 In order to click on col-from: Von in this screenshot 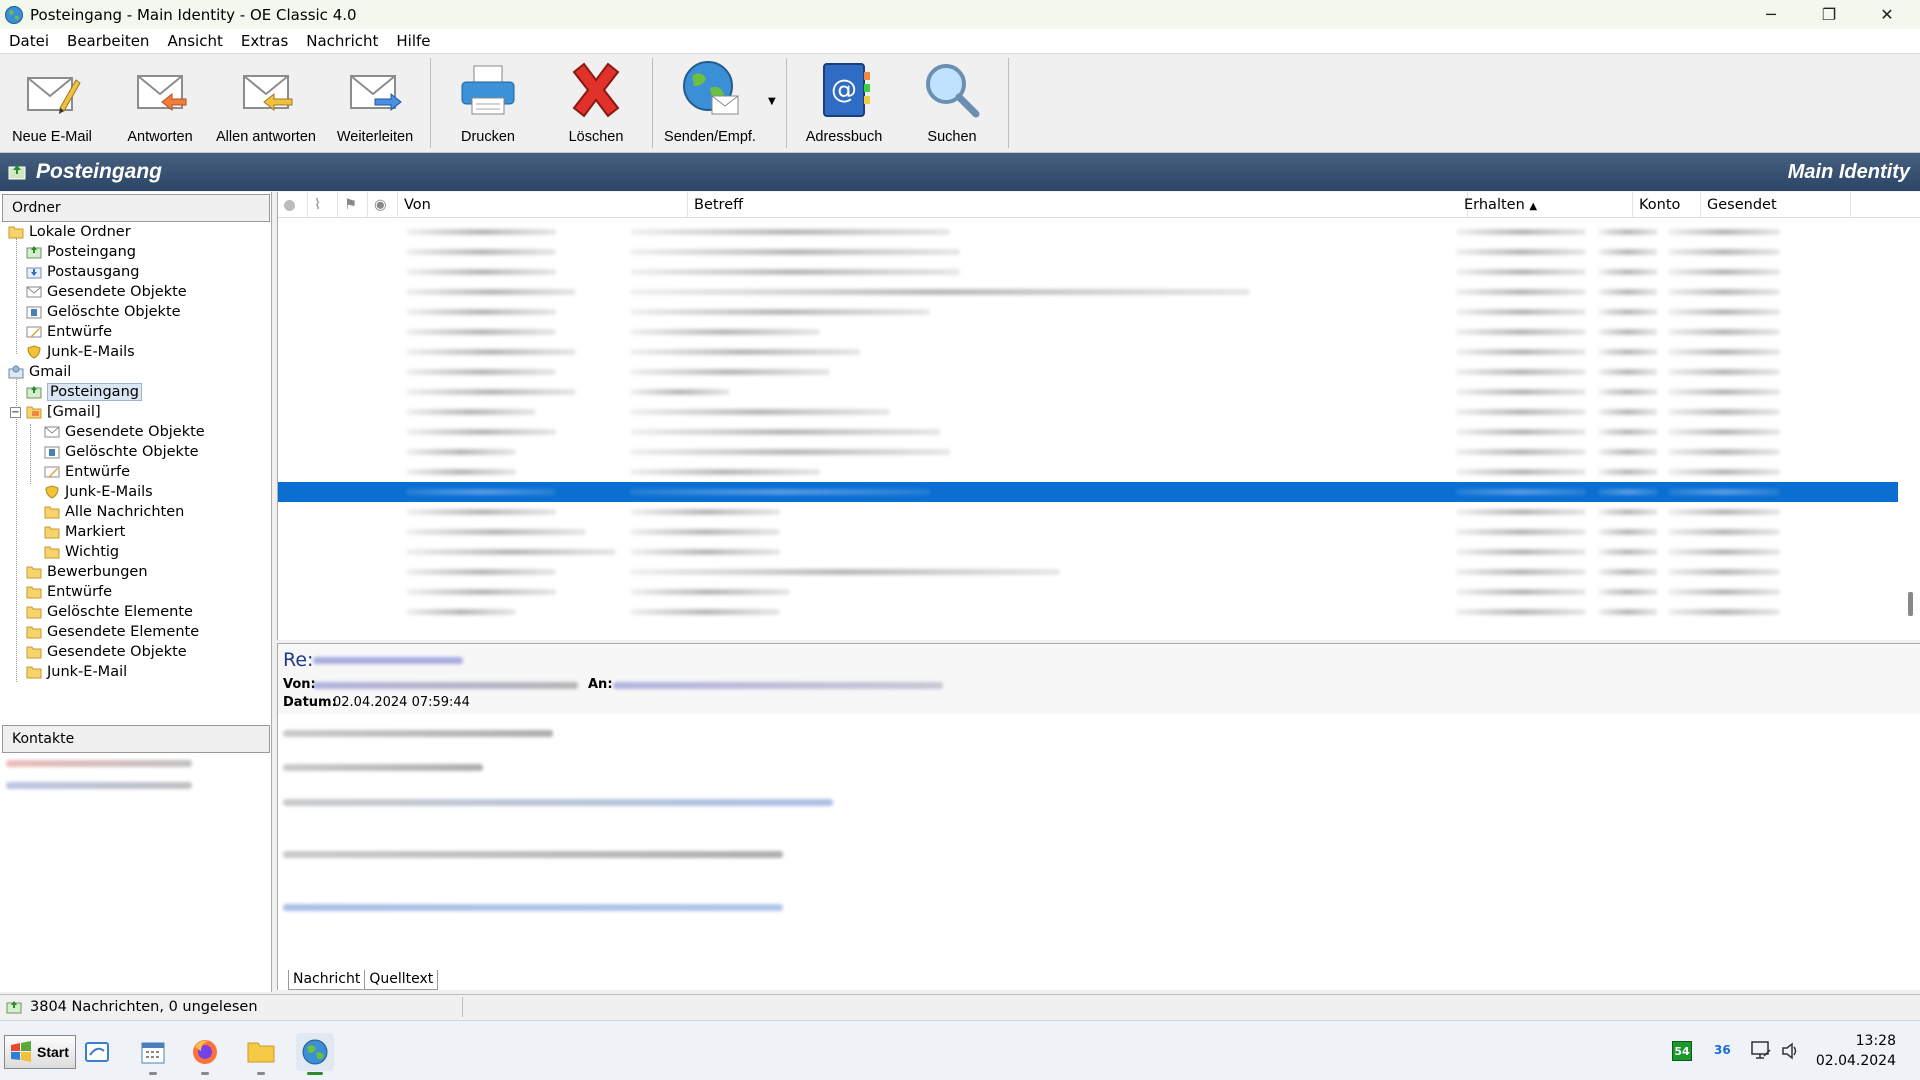, I will do `click(543, 205)`.